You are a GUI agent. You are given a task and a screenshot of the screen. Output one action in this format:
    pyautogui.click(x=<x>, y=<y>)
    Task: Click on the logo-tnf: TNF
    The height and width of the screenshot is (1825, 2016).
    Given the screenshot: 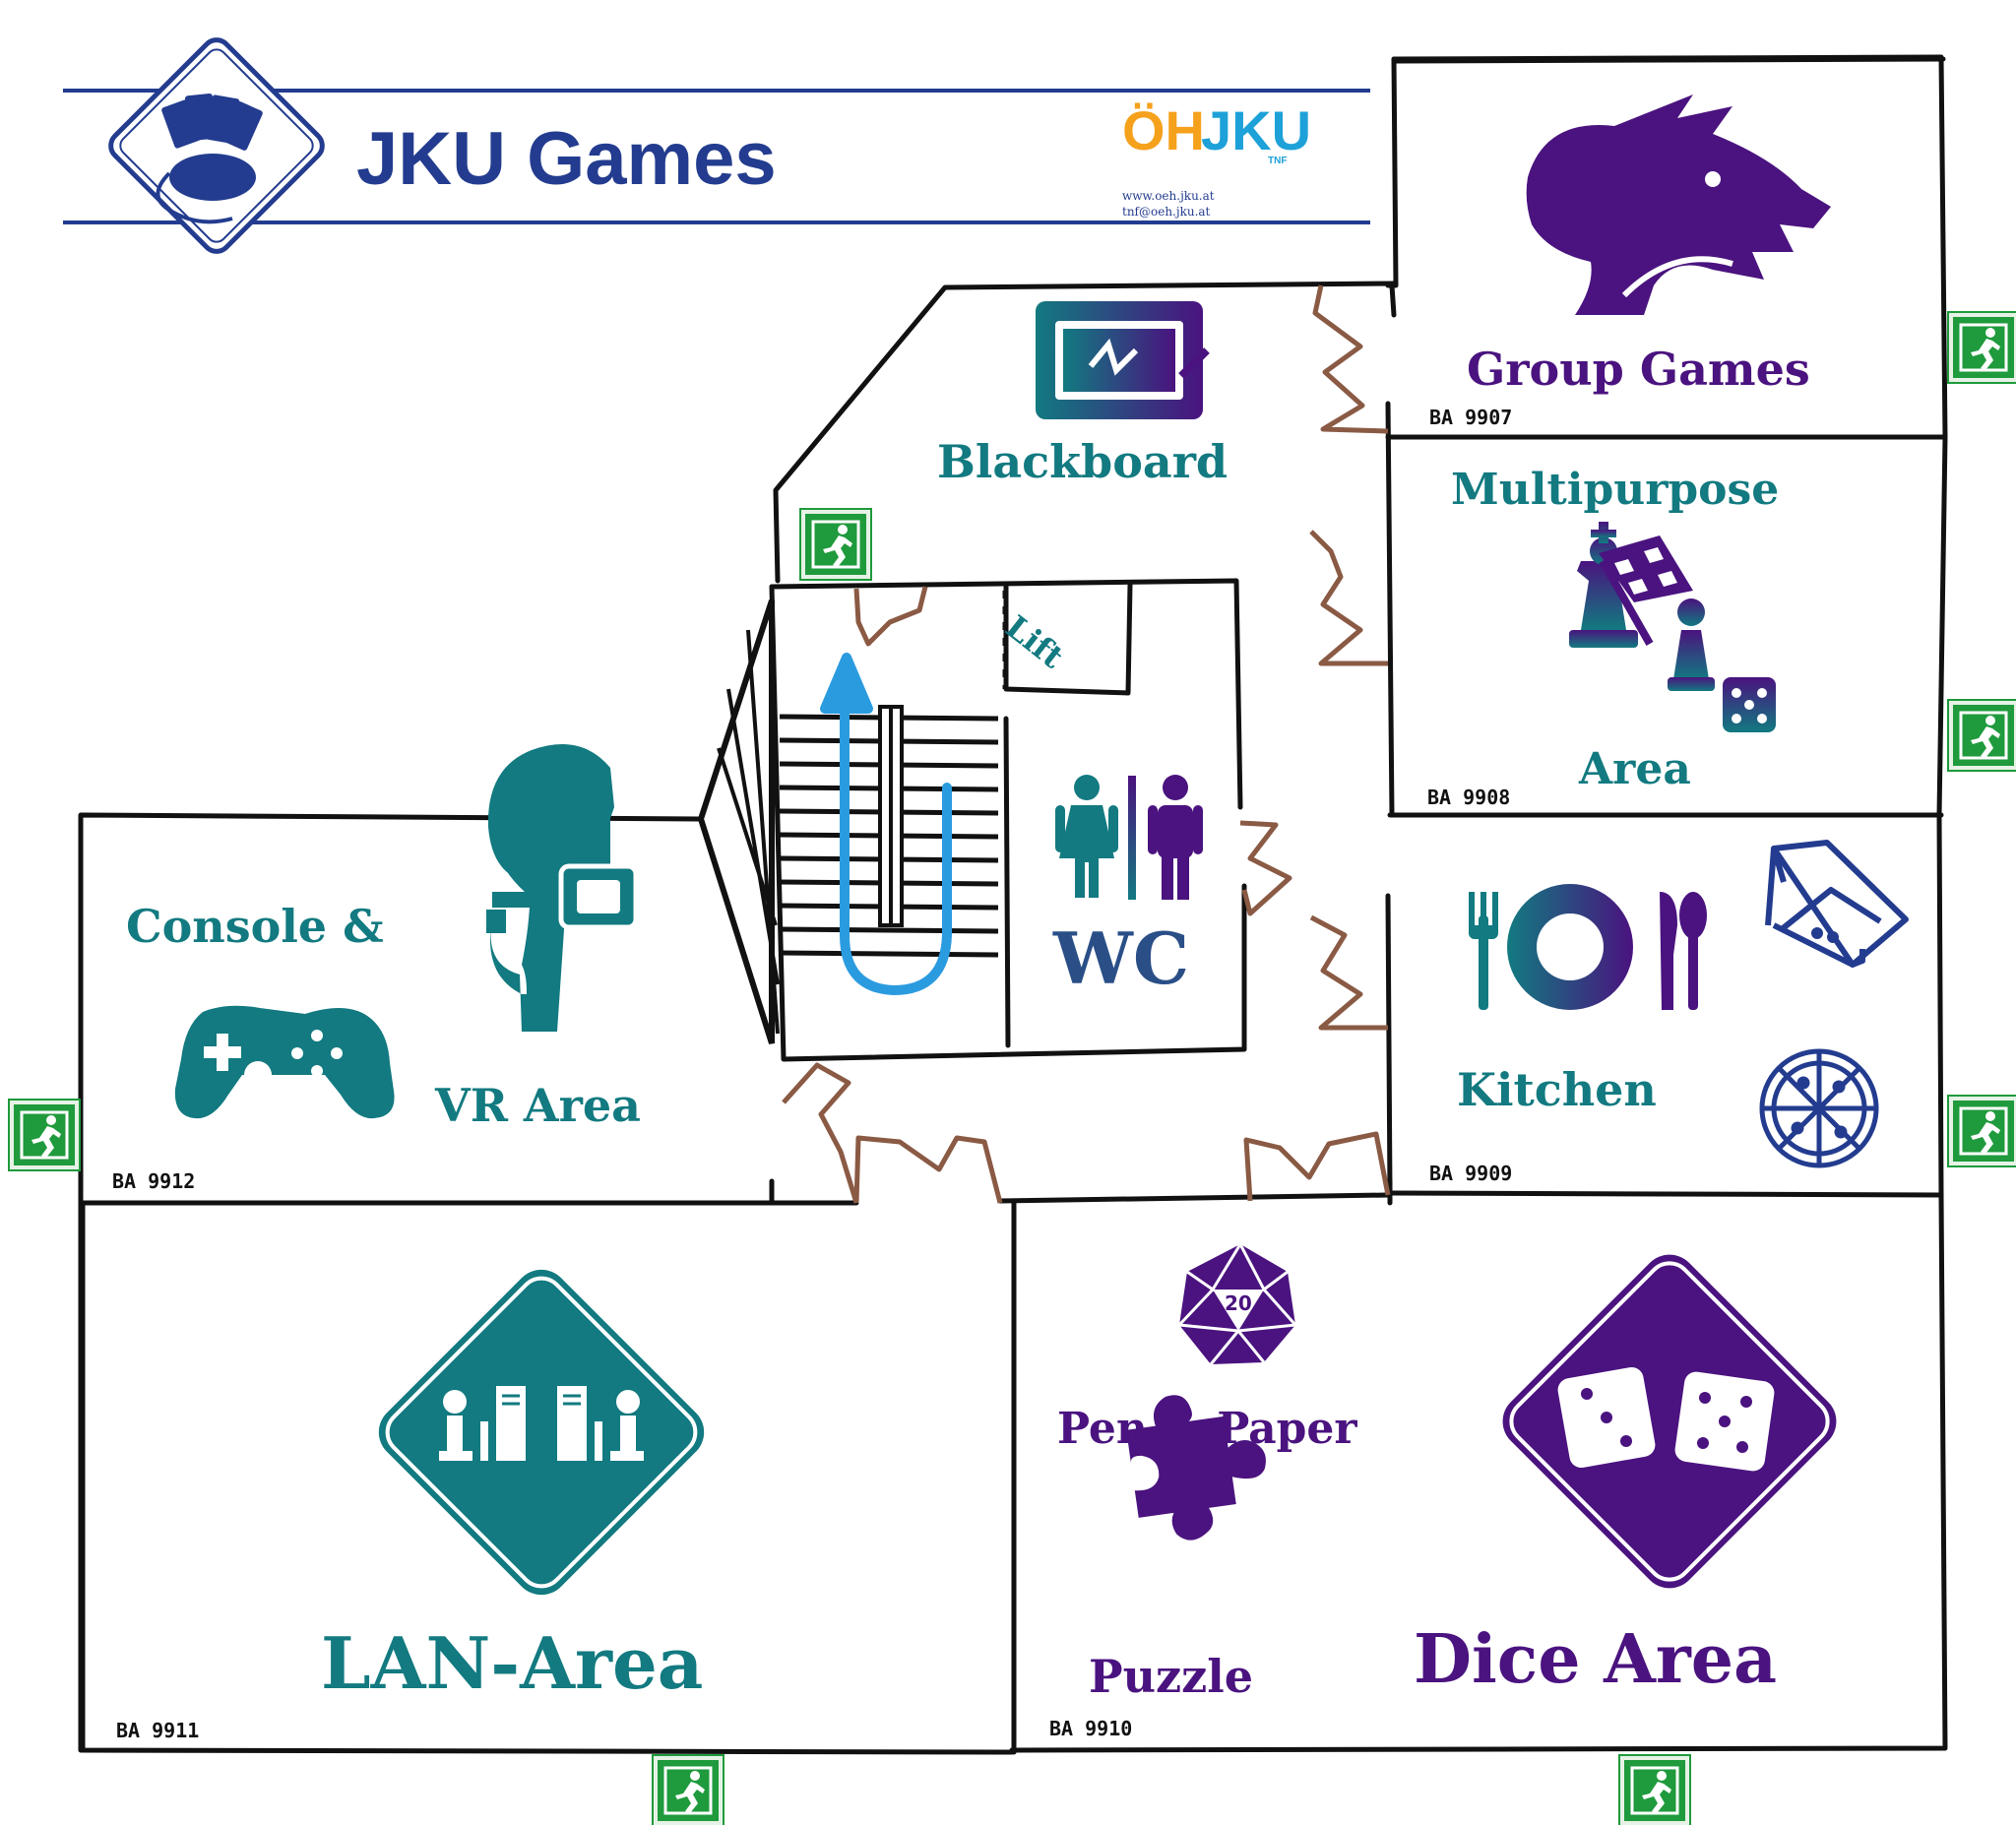 What is the action you would take?
    pyautogui.click(x=1278, y=161)
    